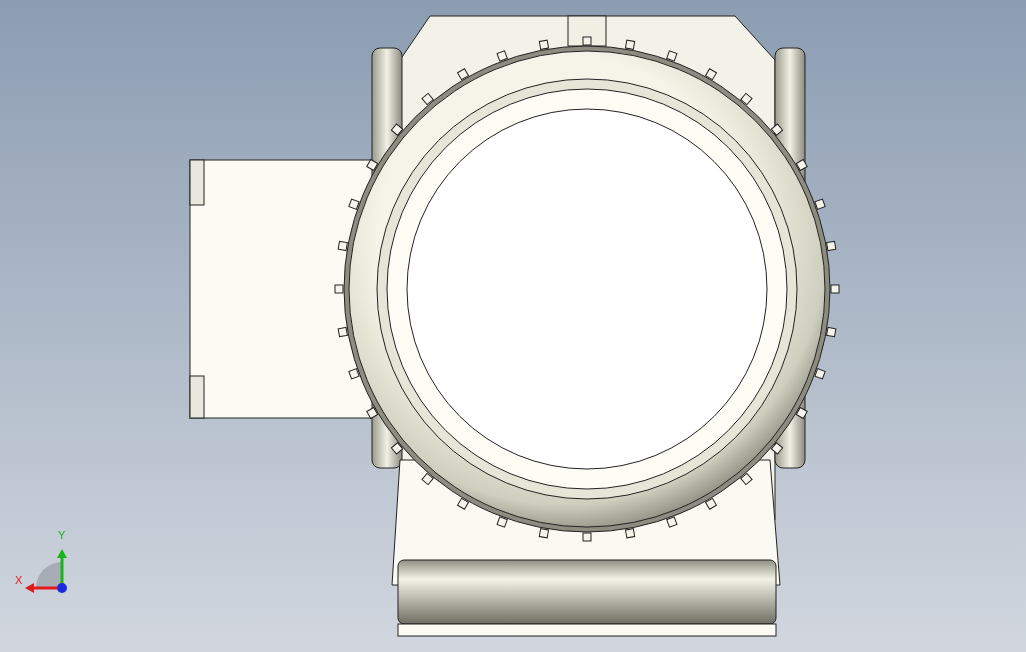  I want to click on axis-label: Y, so click(62, 535).